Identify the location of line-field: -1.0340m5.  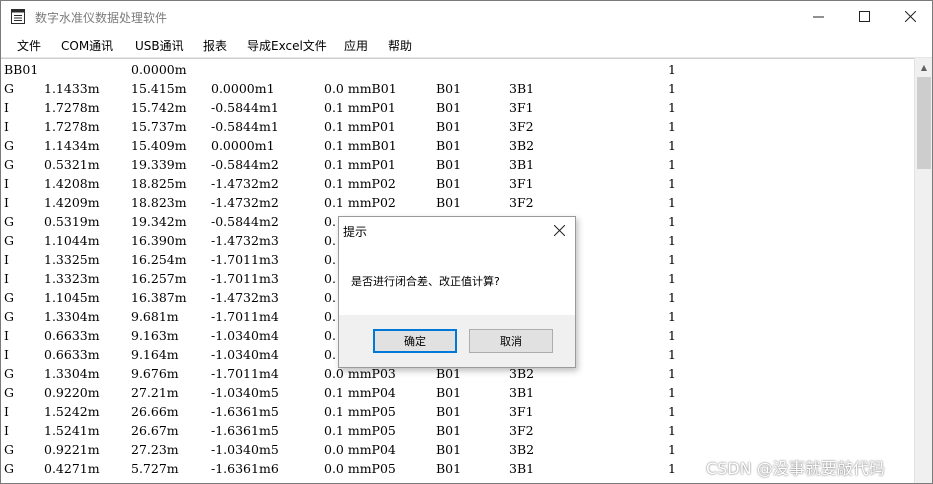
(245, 392).